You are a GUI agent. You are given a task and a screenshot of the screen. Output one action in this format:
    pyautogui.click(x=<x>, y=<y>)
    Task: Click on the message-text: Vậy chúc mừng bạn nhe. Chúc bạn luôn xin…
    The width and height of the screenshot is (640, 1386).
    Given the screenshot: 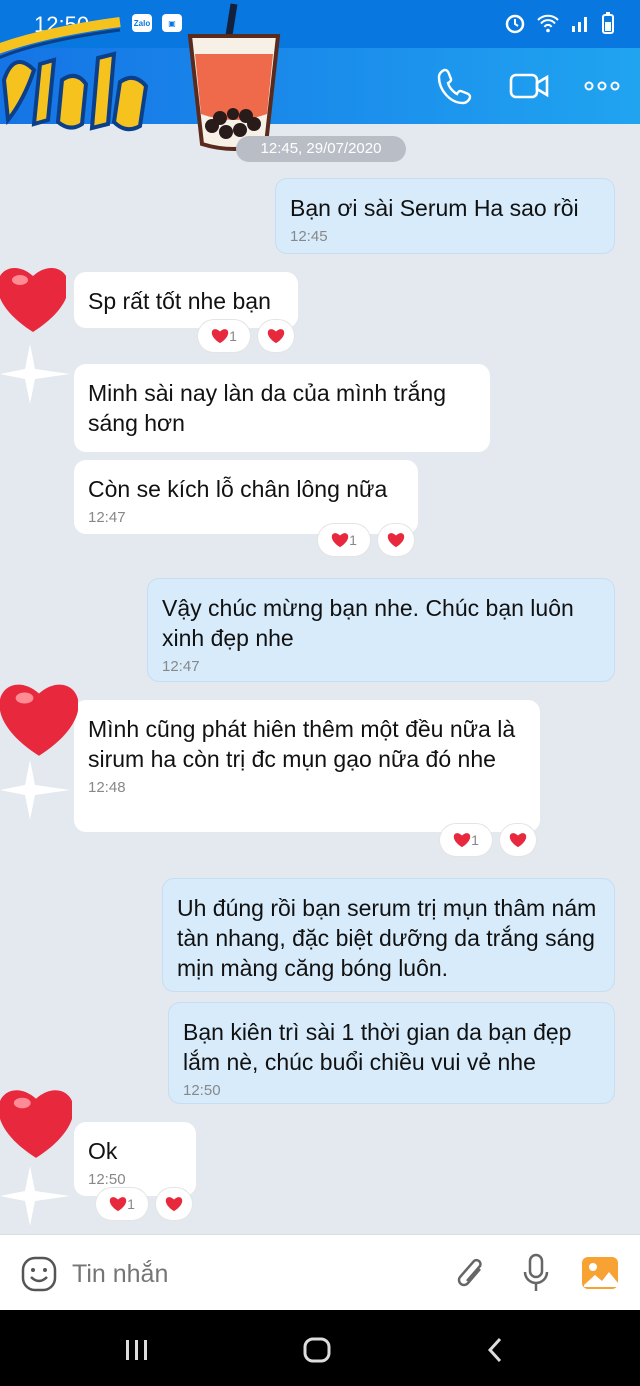 What is the action you would take?
    pyautogui.click(x=368, y=623)
    